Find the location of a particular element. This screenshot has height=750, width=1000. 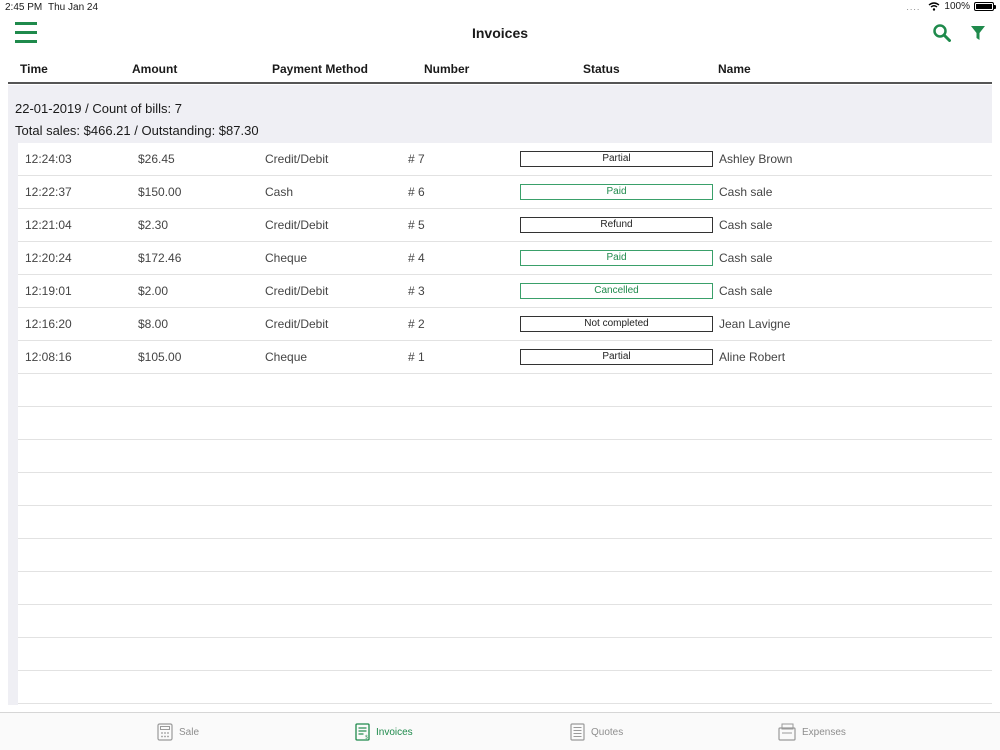

page-title: Invoices is located at coordinates (500, 33).